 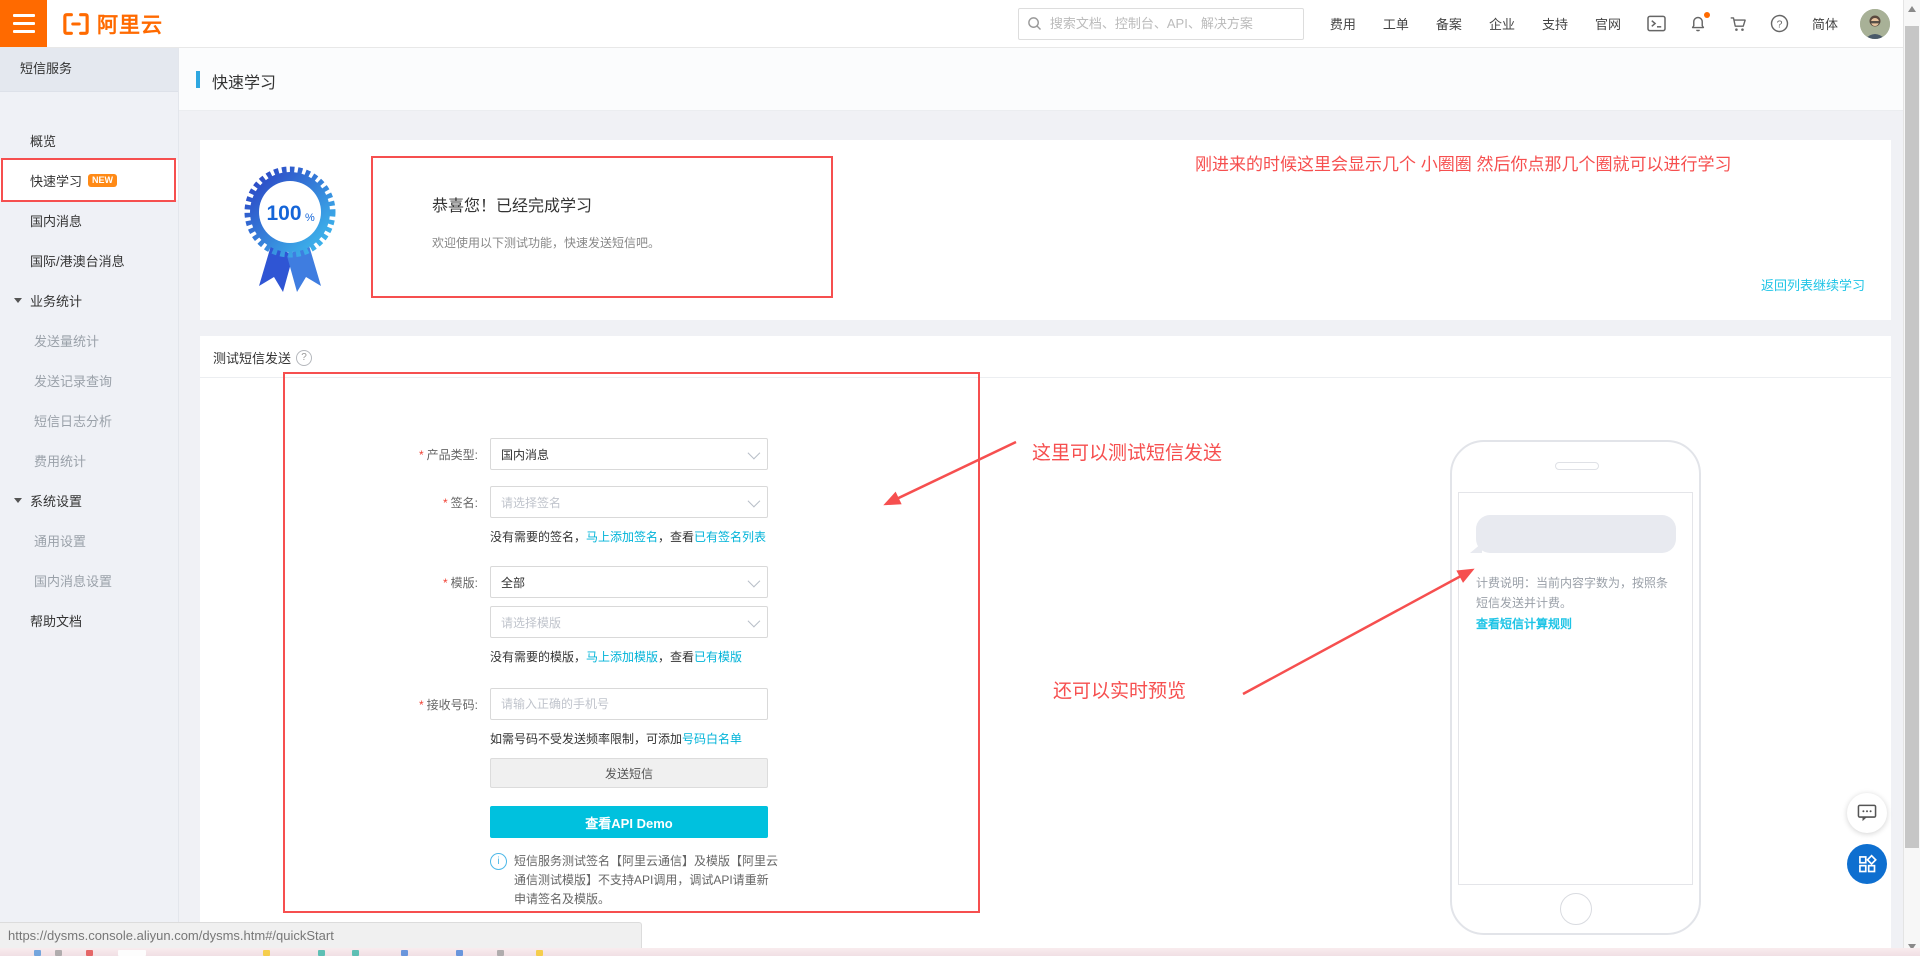 What do you see at coordinates (1555, 23) in the screenshot?
I see `nav-item-support: 支持` at bounding box center [1555, 23].